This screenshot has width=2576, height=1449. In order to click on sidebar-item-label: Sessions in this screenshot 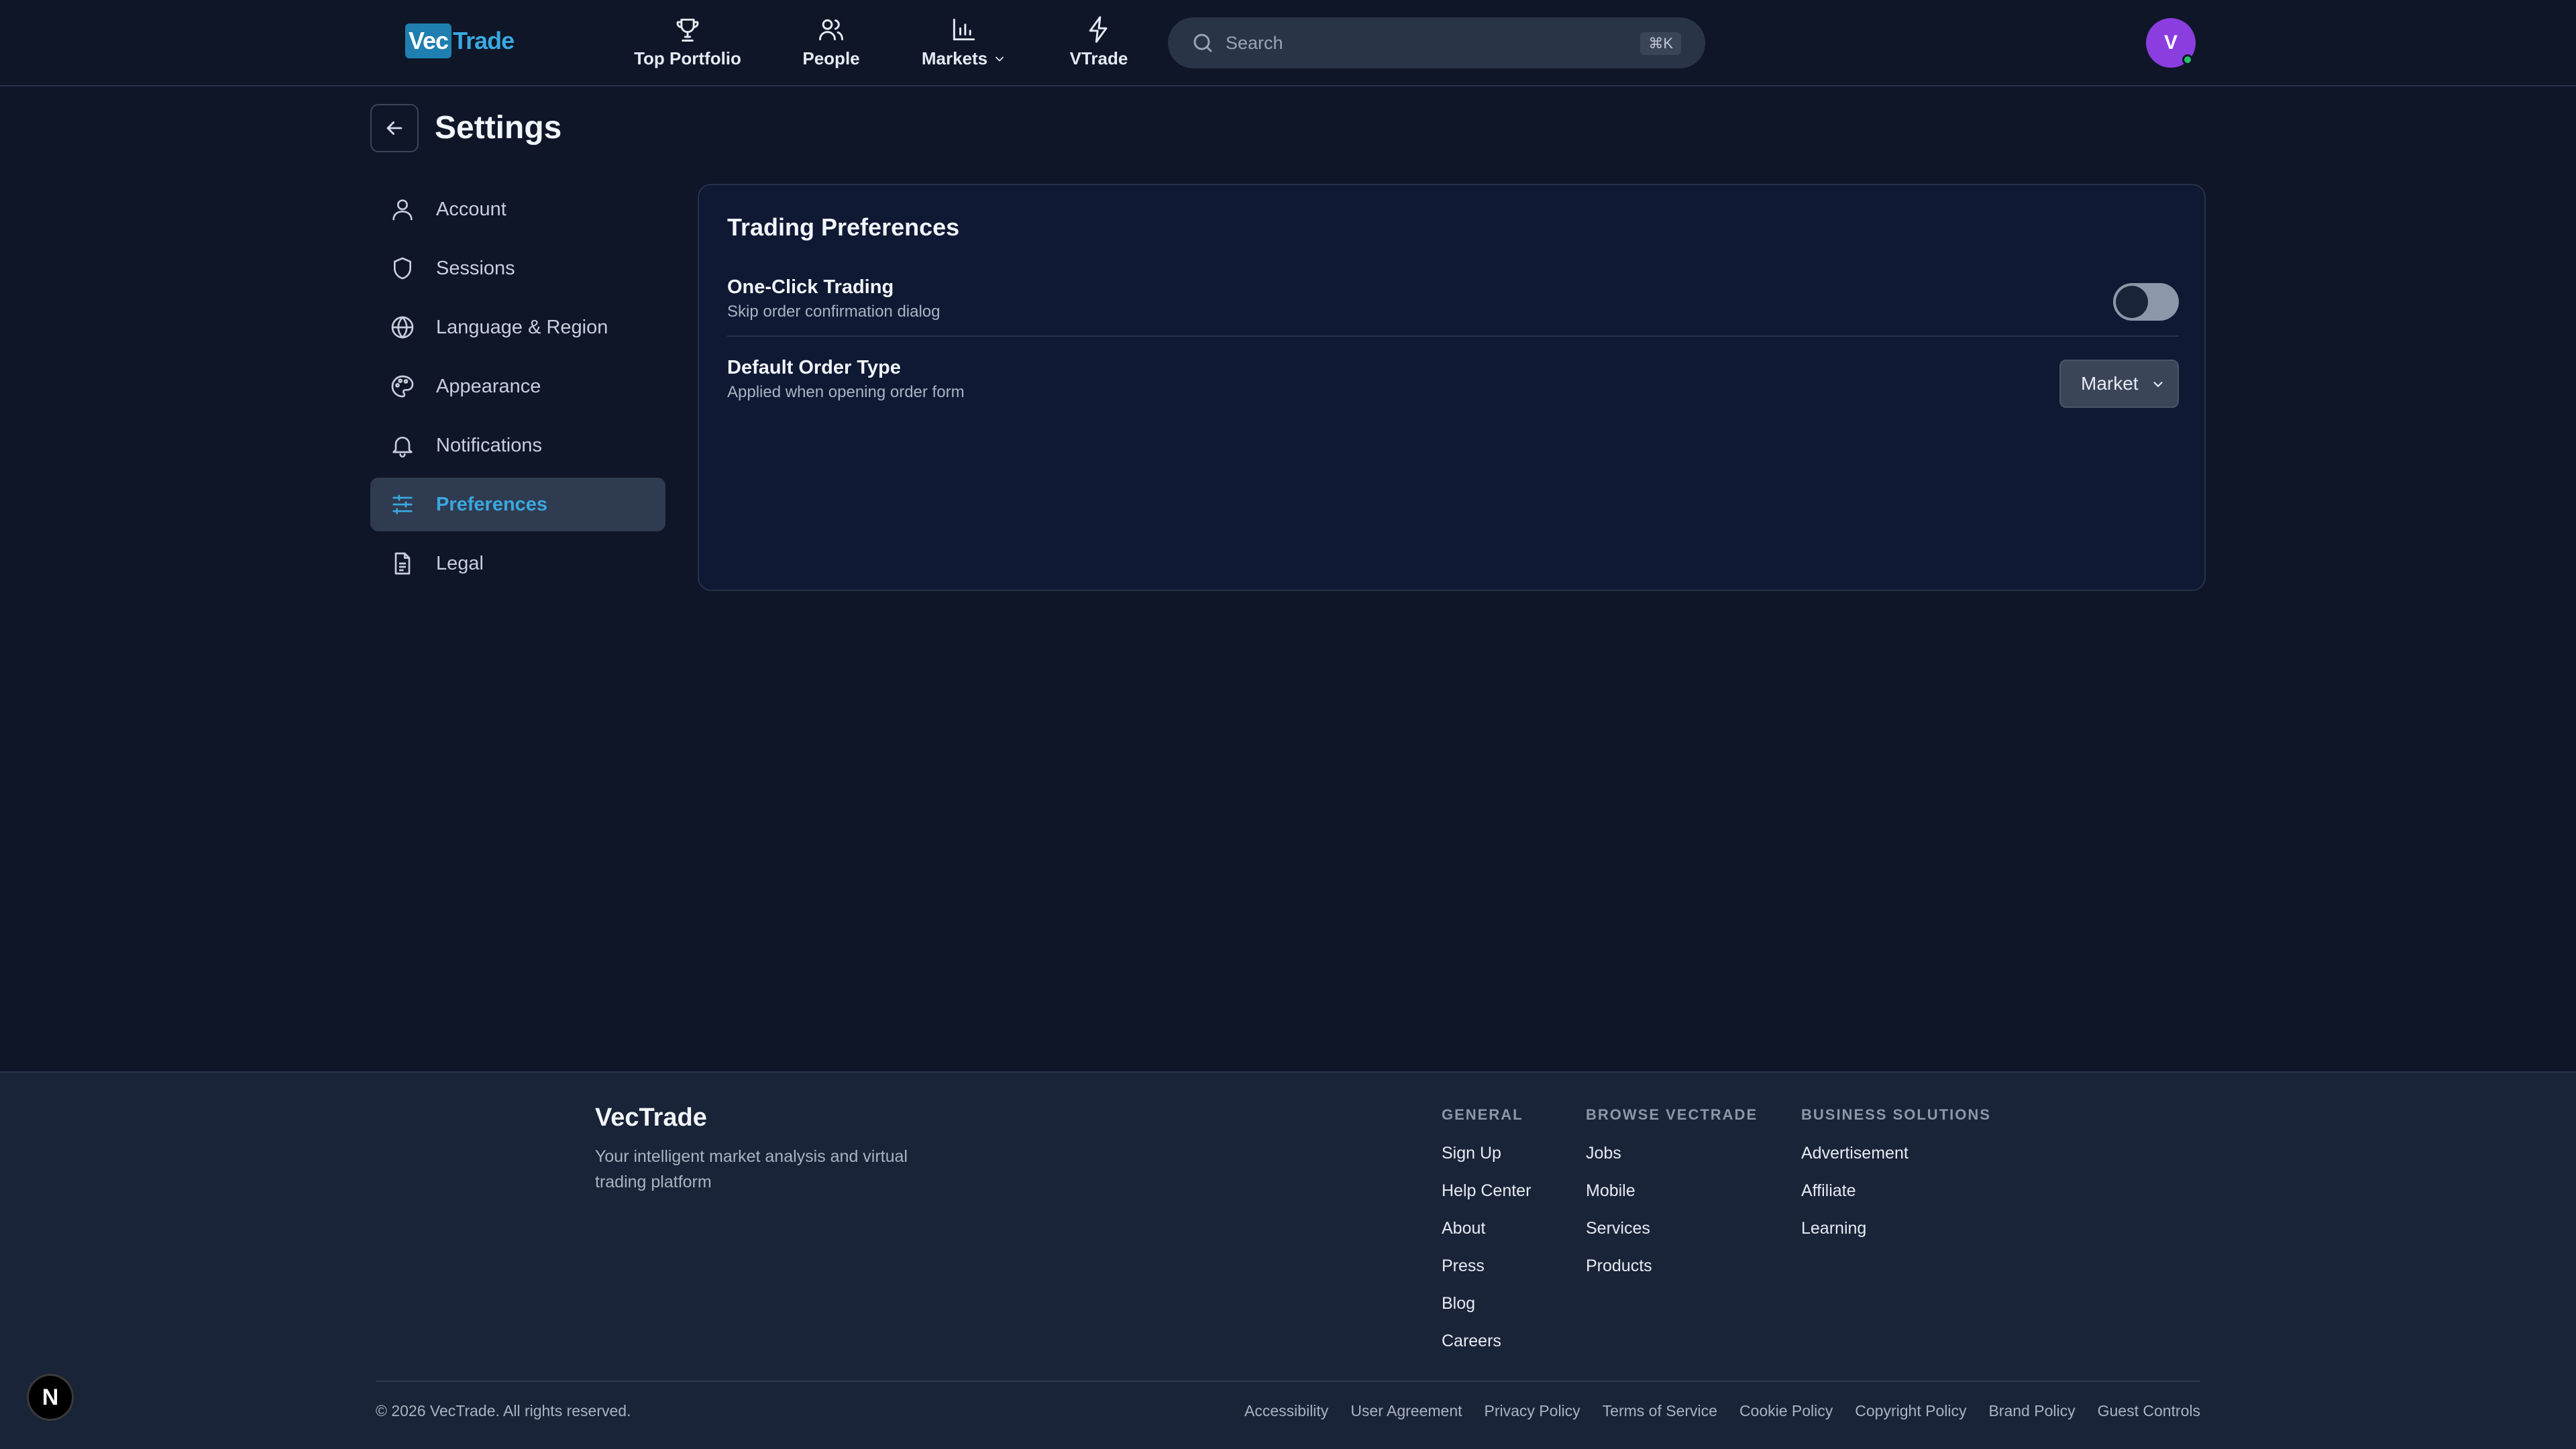, I will do `click(475, 268)`.